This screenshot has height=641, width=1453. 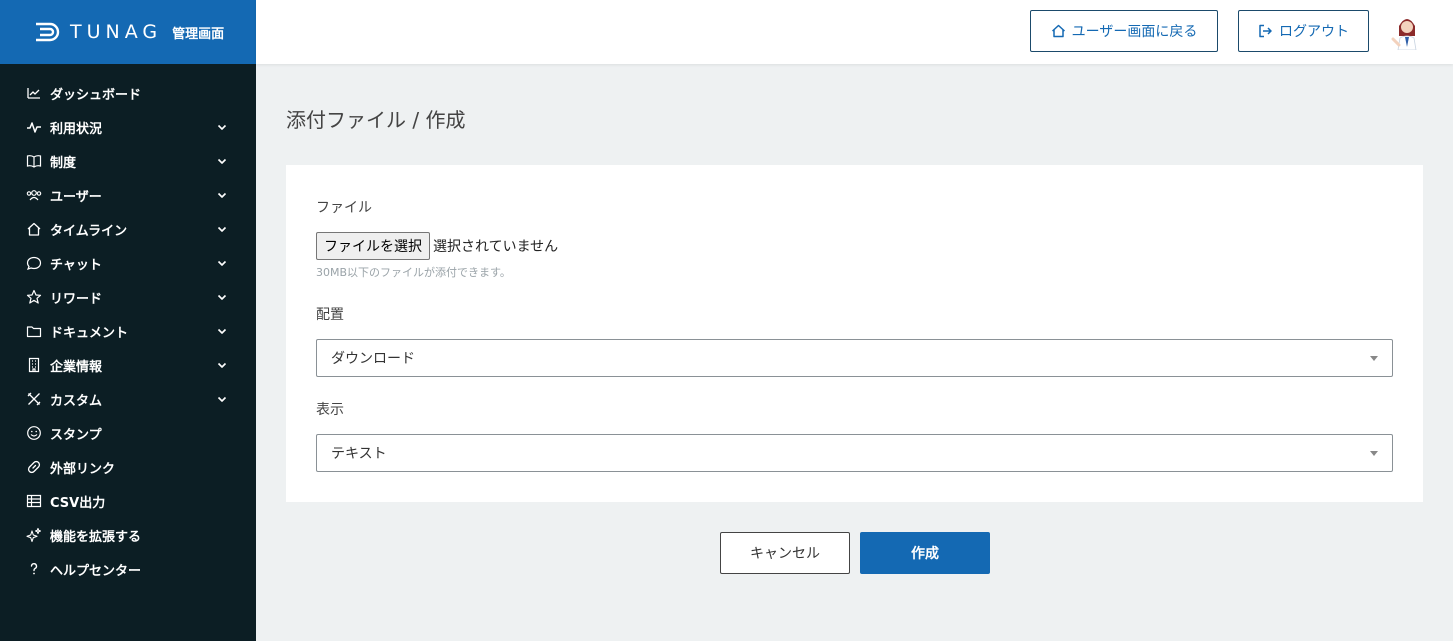 What do you see at coordinates (925, 553) in the screenshot?
I see `create-button: 作成` at bounding box center [925, 553].